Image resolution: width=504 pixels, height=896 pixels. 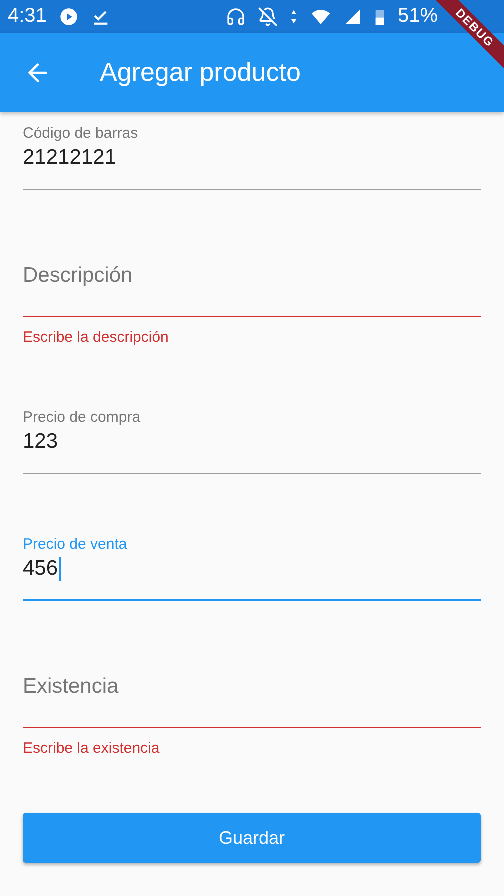 What do you see at coordinates (96, 337) in the screenshot?
I see `error-message: Escribe la descripción` at bounding box center [96, 337].